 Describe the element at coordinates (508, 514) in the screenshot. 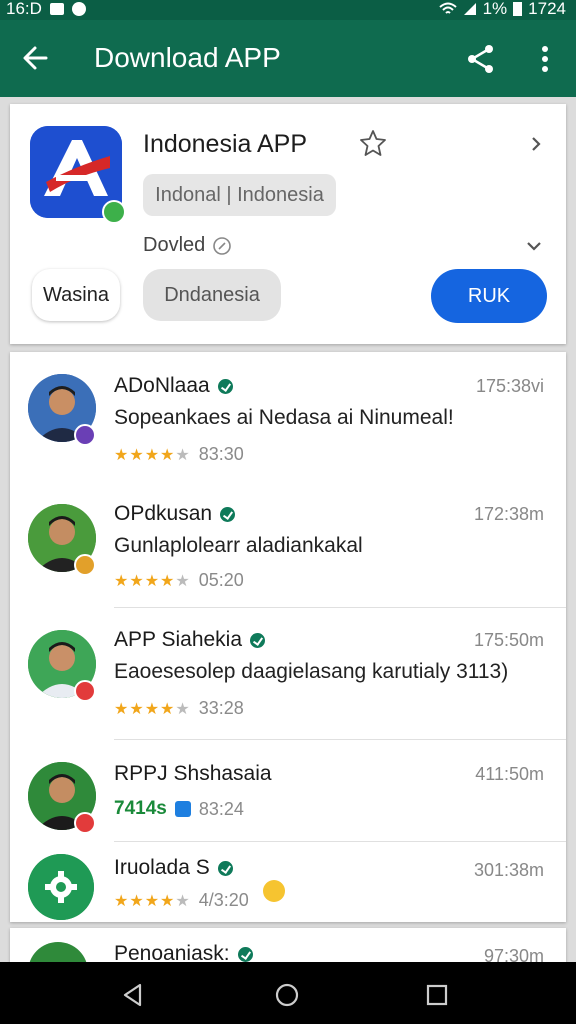

I see `review-time: 172:38m` at that location.